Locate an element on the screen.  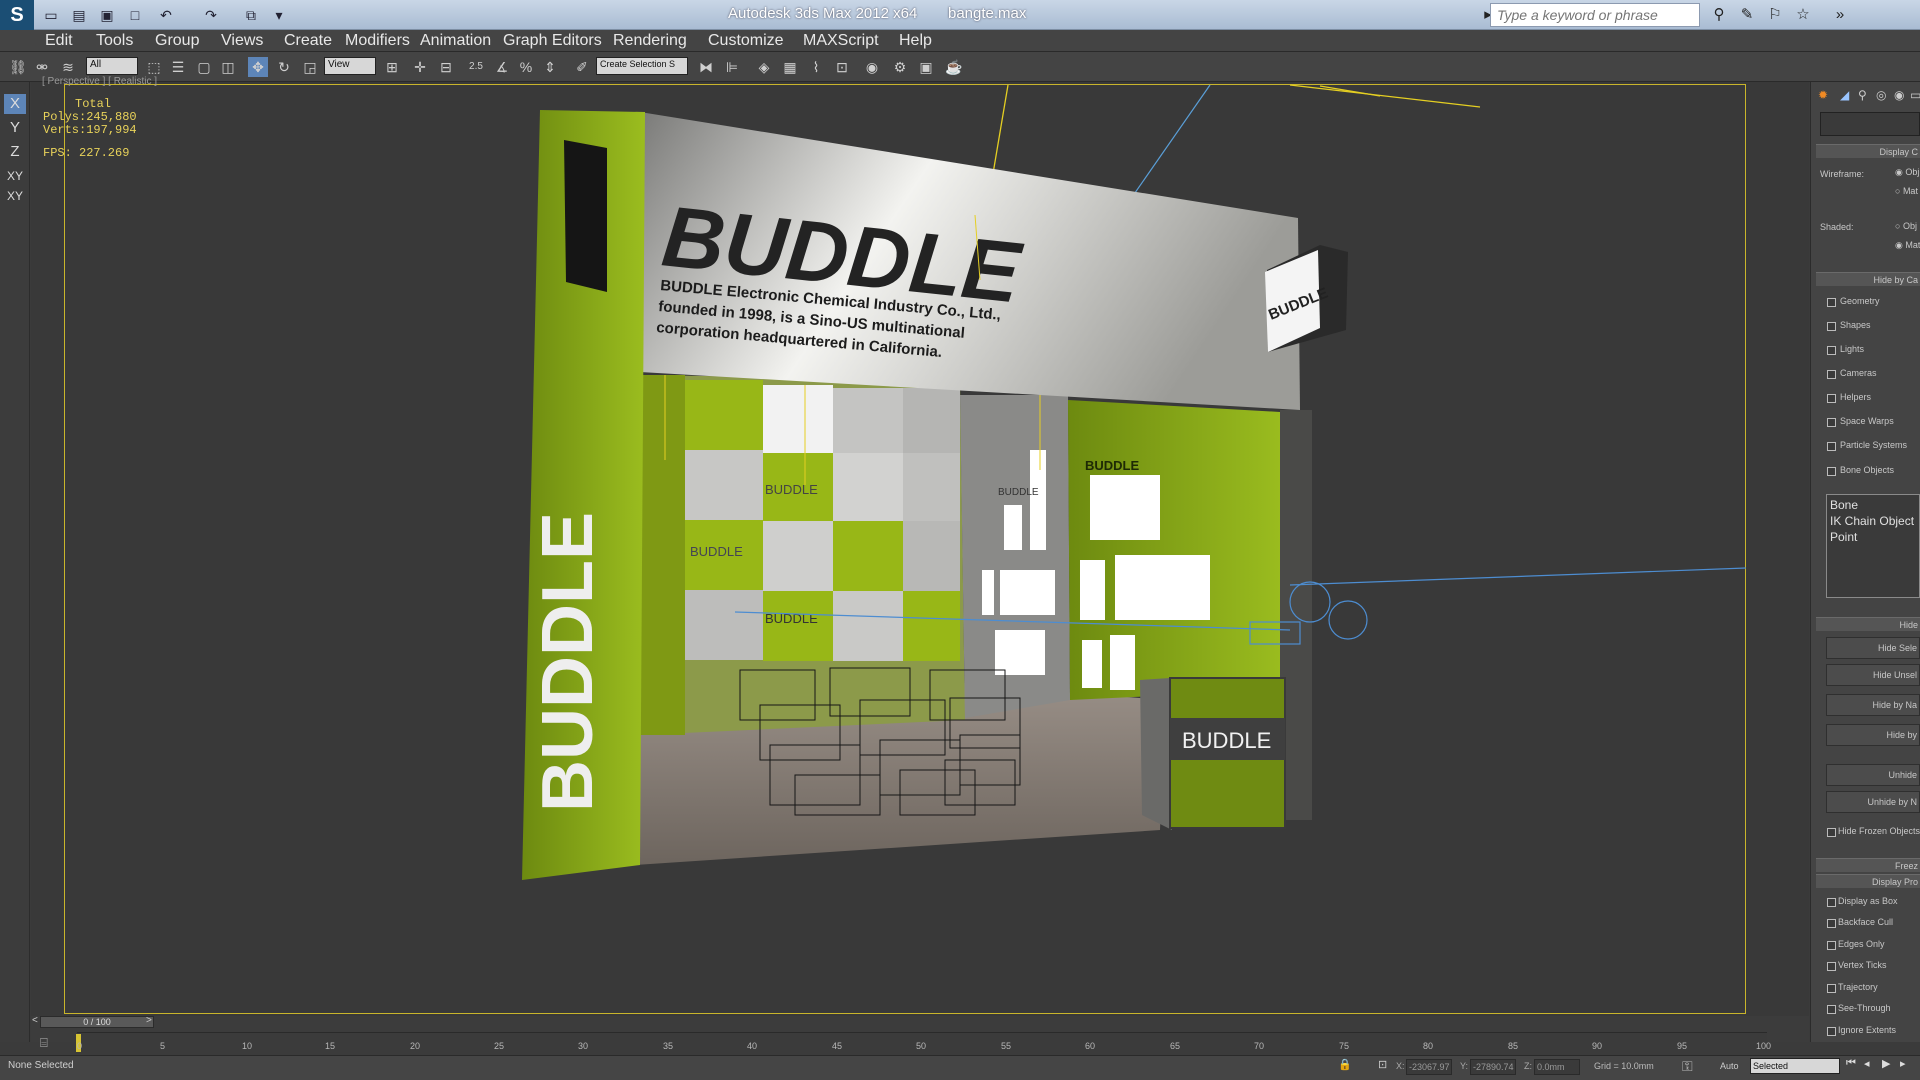
panel-name-field is located at coordinates (1870, 124).